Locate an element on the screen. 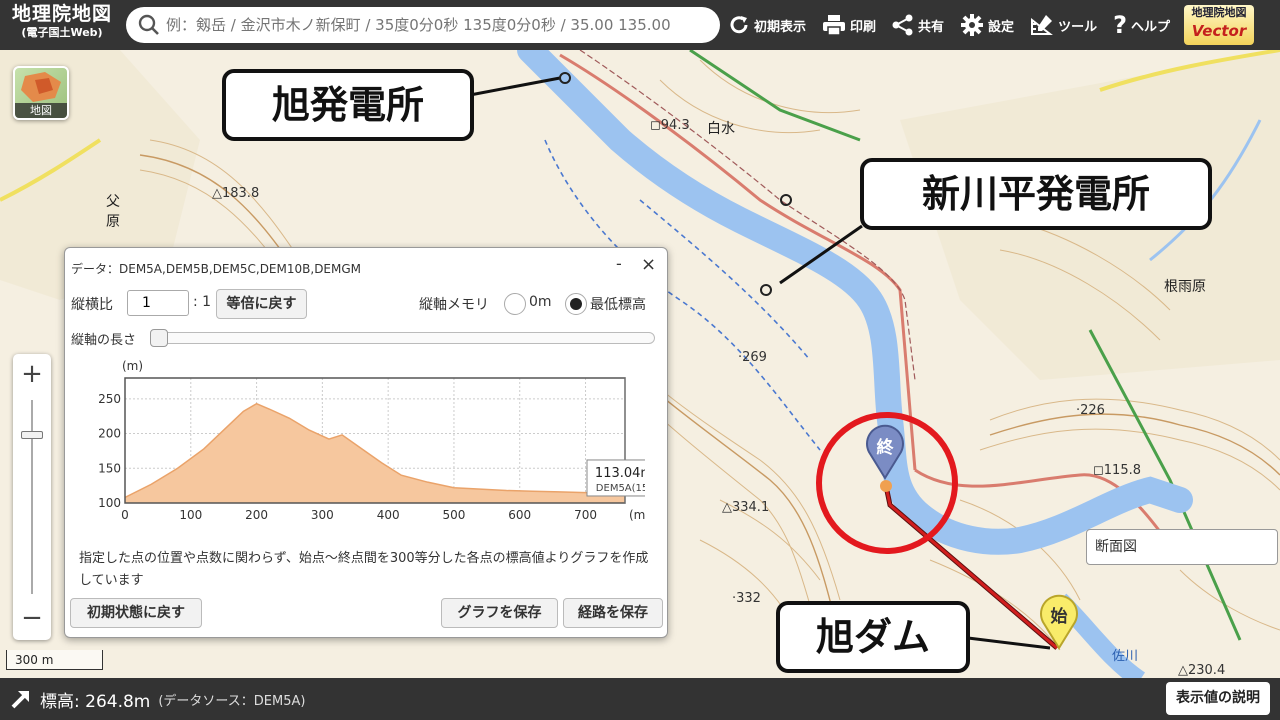  zoom-slider-handle is located at coordinates (32, 435).